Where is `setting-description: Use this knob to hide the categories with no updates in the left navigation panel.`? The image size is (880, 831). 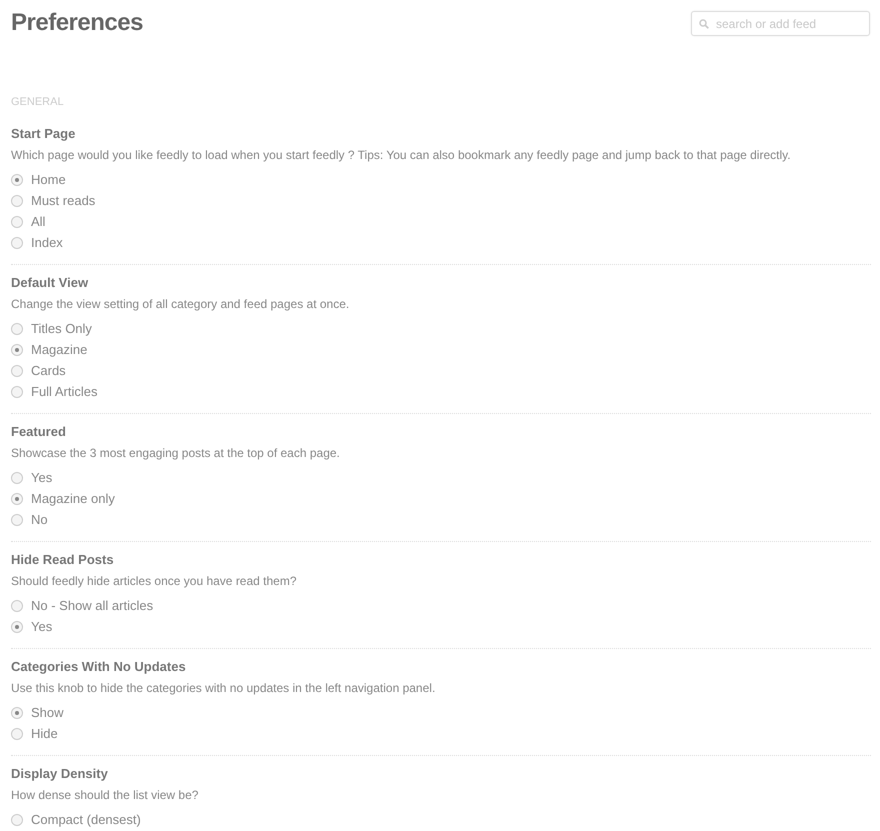 setting-description: Use this knob to hide the categories with no updates in the left navigation panel. is located at coordinates (223, 688).